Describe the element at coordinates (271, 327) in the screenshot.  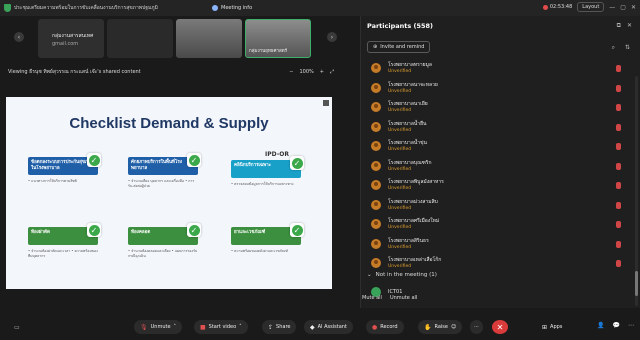
I see `share-icon: ⇪` at that location.